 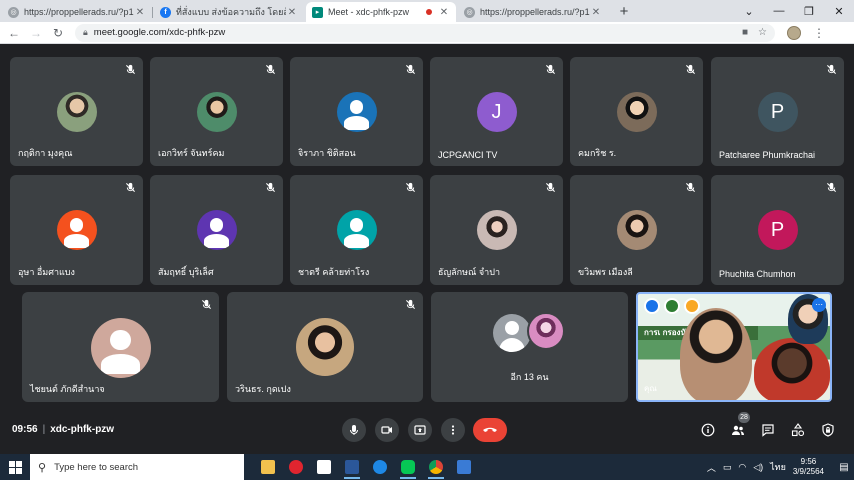 I want to click on photos-icon, so click(x=464, y=467).